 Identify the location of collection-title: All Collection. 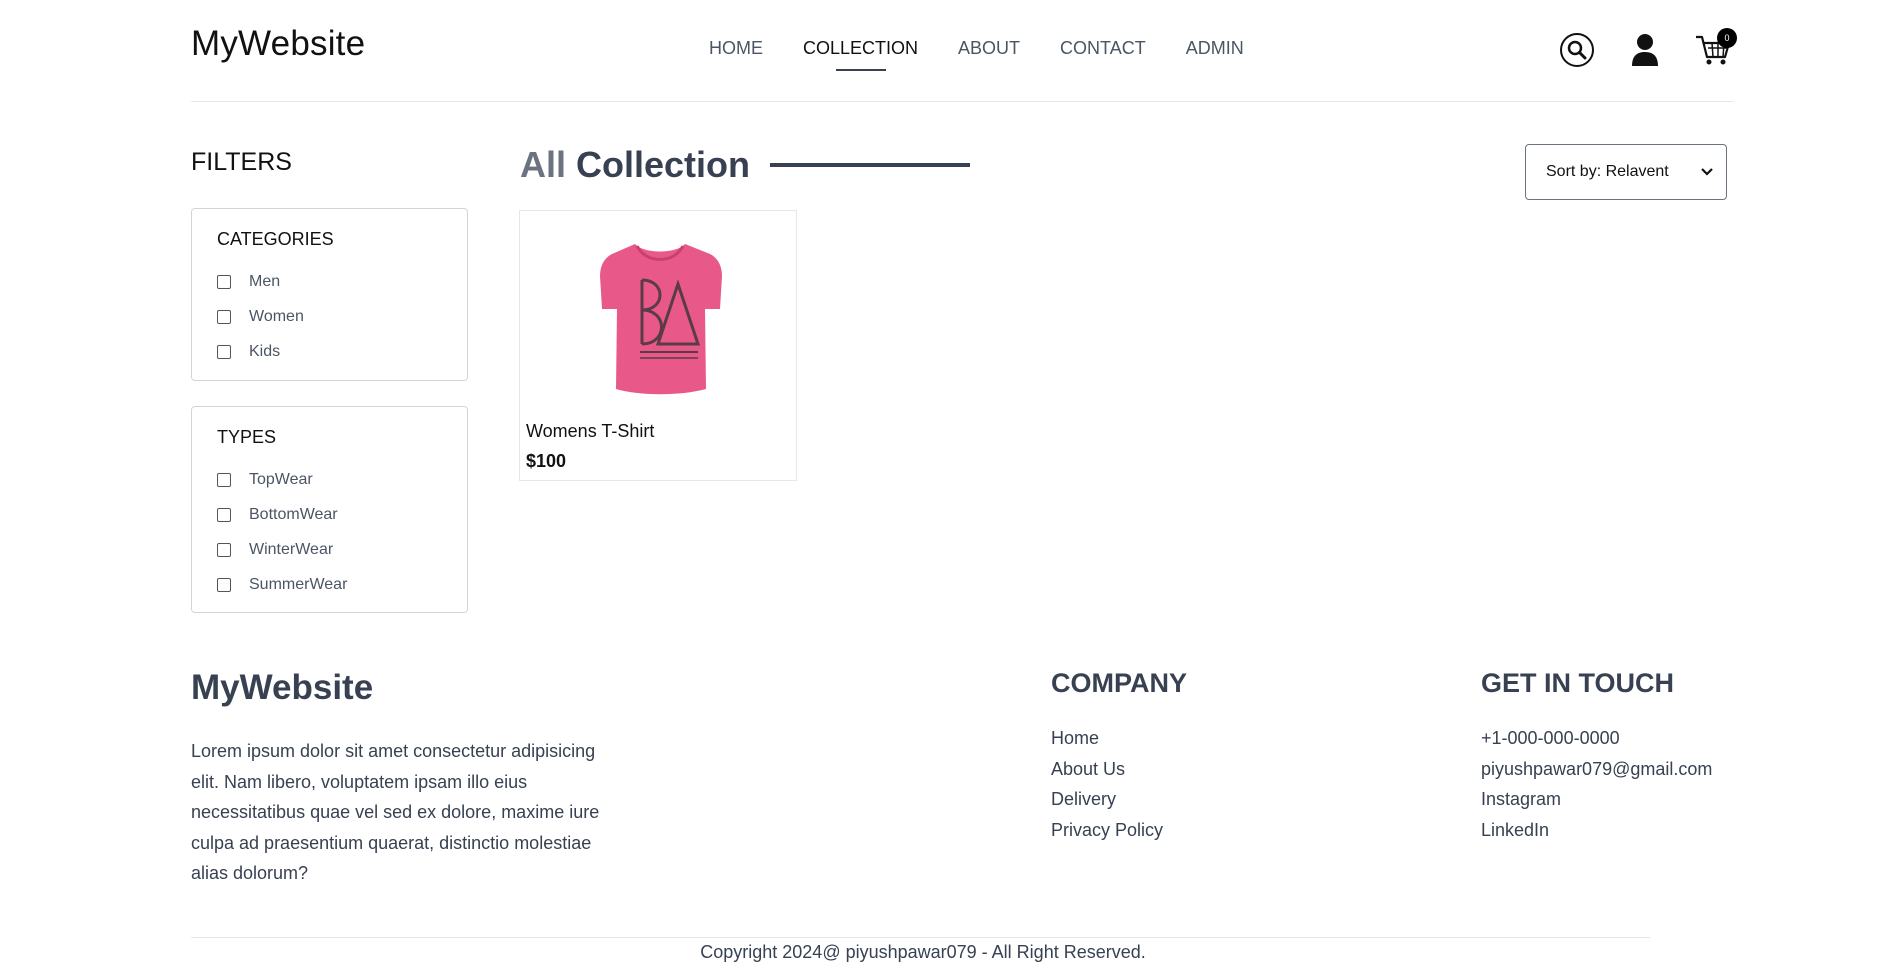
(745, 165).